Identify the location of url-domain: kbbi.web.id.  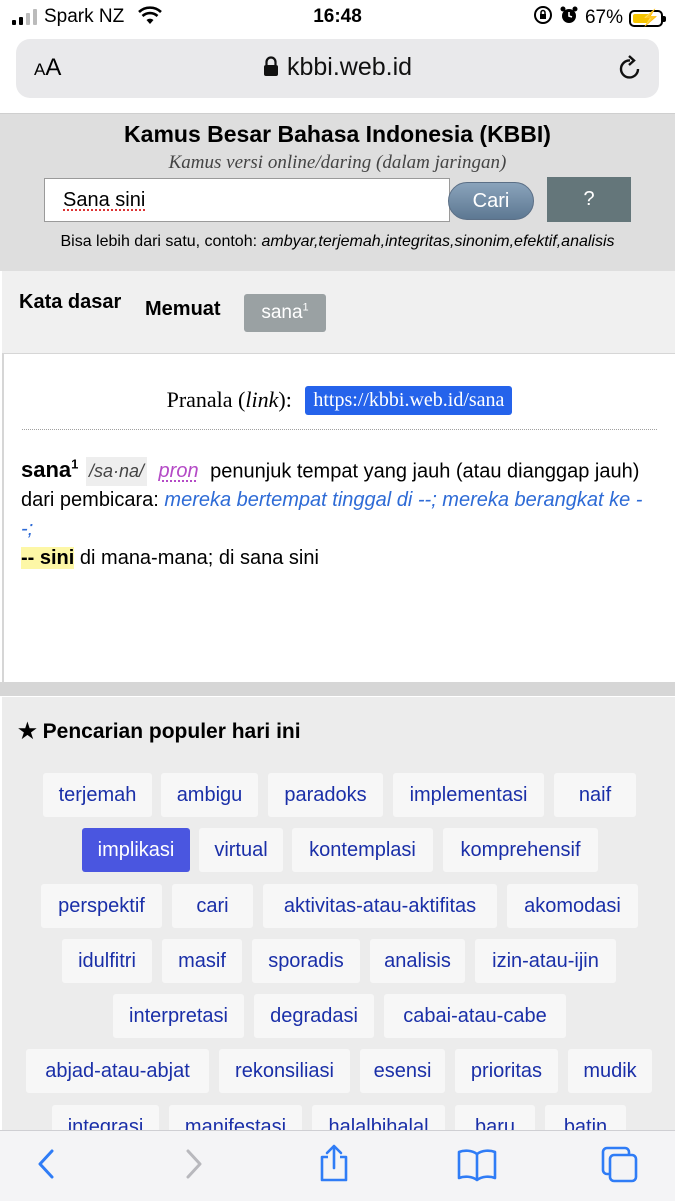
(349, 67).